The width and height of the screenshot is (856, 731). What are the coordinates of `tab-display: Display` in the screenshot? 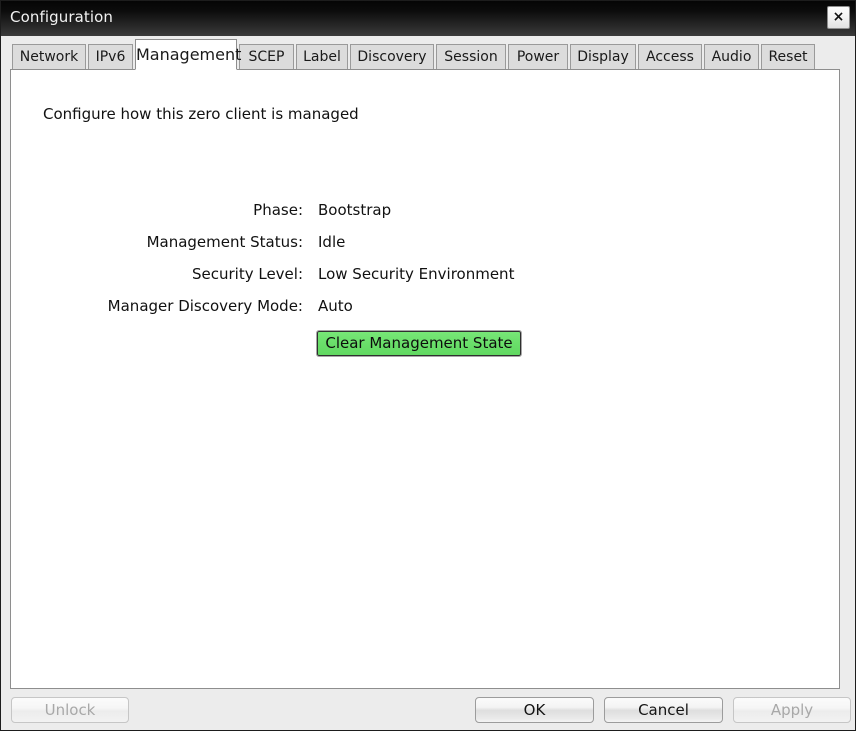 It's located at (603, 57).